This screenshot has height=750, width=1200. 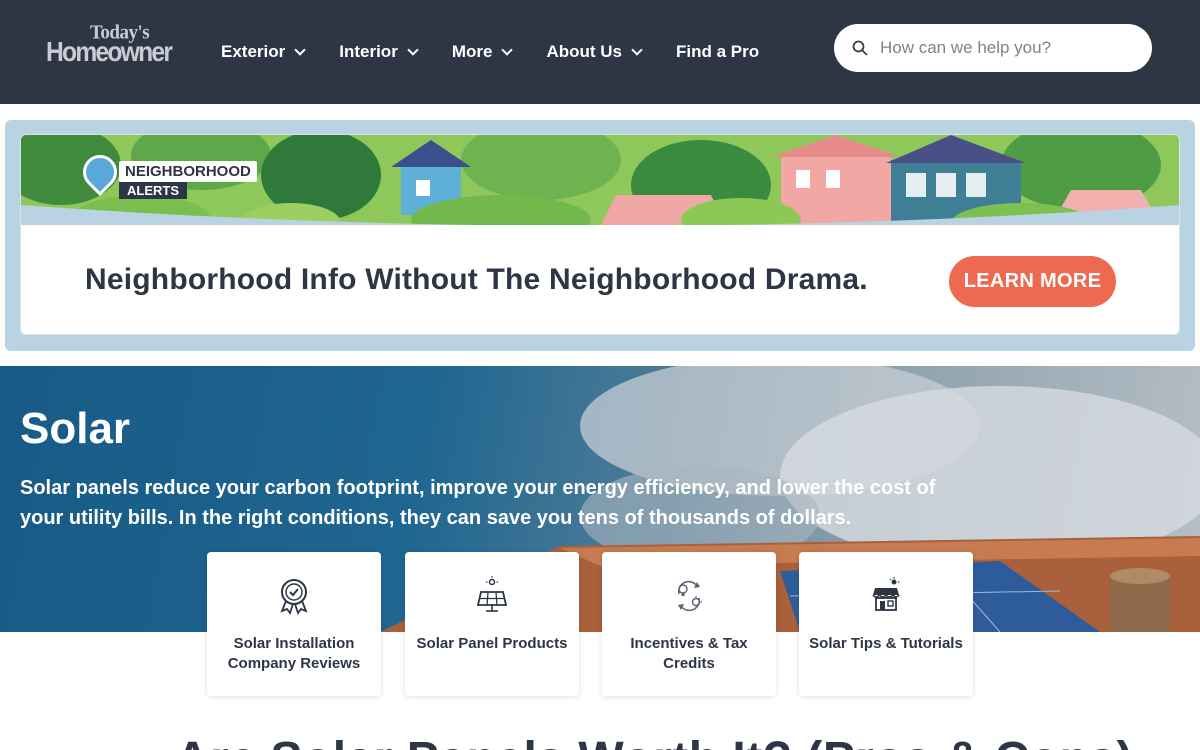 What do you see at coordinates (1005, 48) in the screenshot?
I see `search-input` at bounding box center [1005, 48].